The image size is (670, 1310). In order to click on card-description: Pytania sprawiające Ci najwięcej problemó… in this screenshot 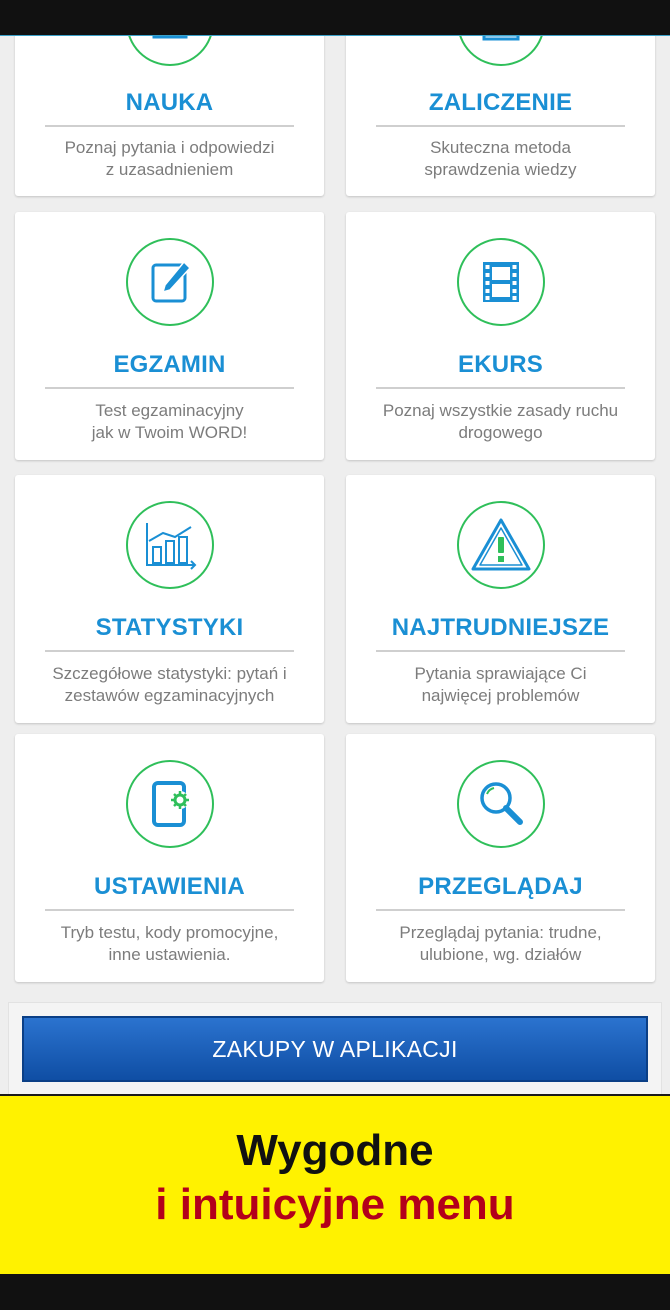, I will do `click(500, 684)`.